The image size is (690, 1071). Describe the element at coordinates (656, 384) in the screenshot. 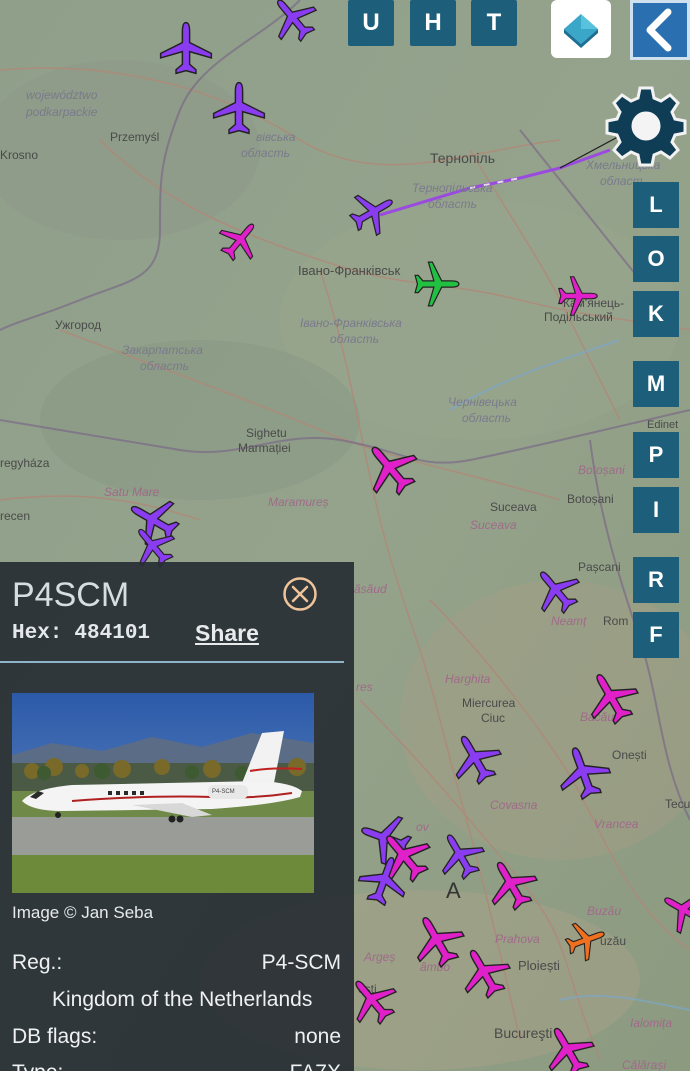

I see `side-button-m: M` at that location.